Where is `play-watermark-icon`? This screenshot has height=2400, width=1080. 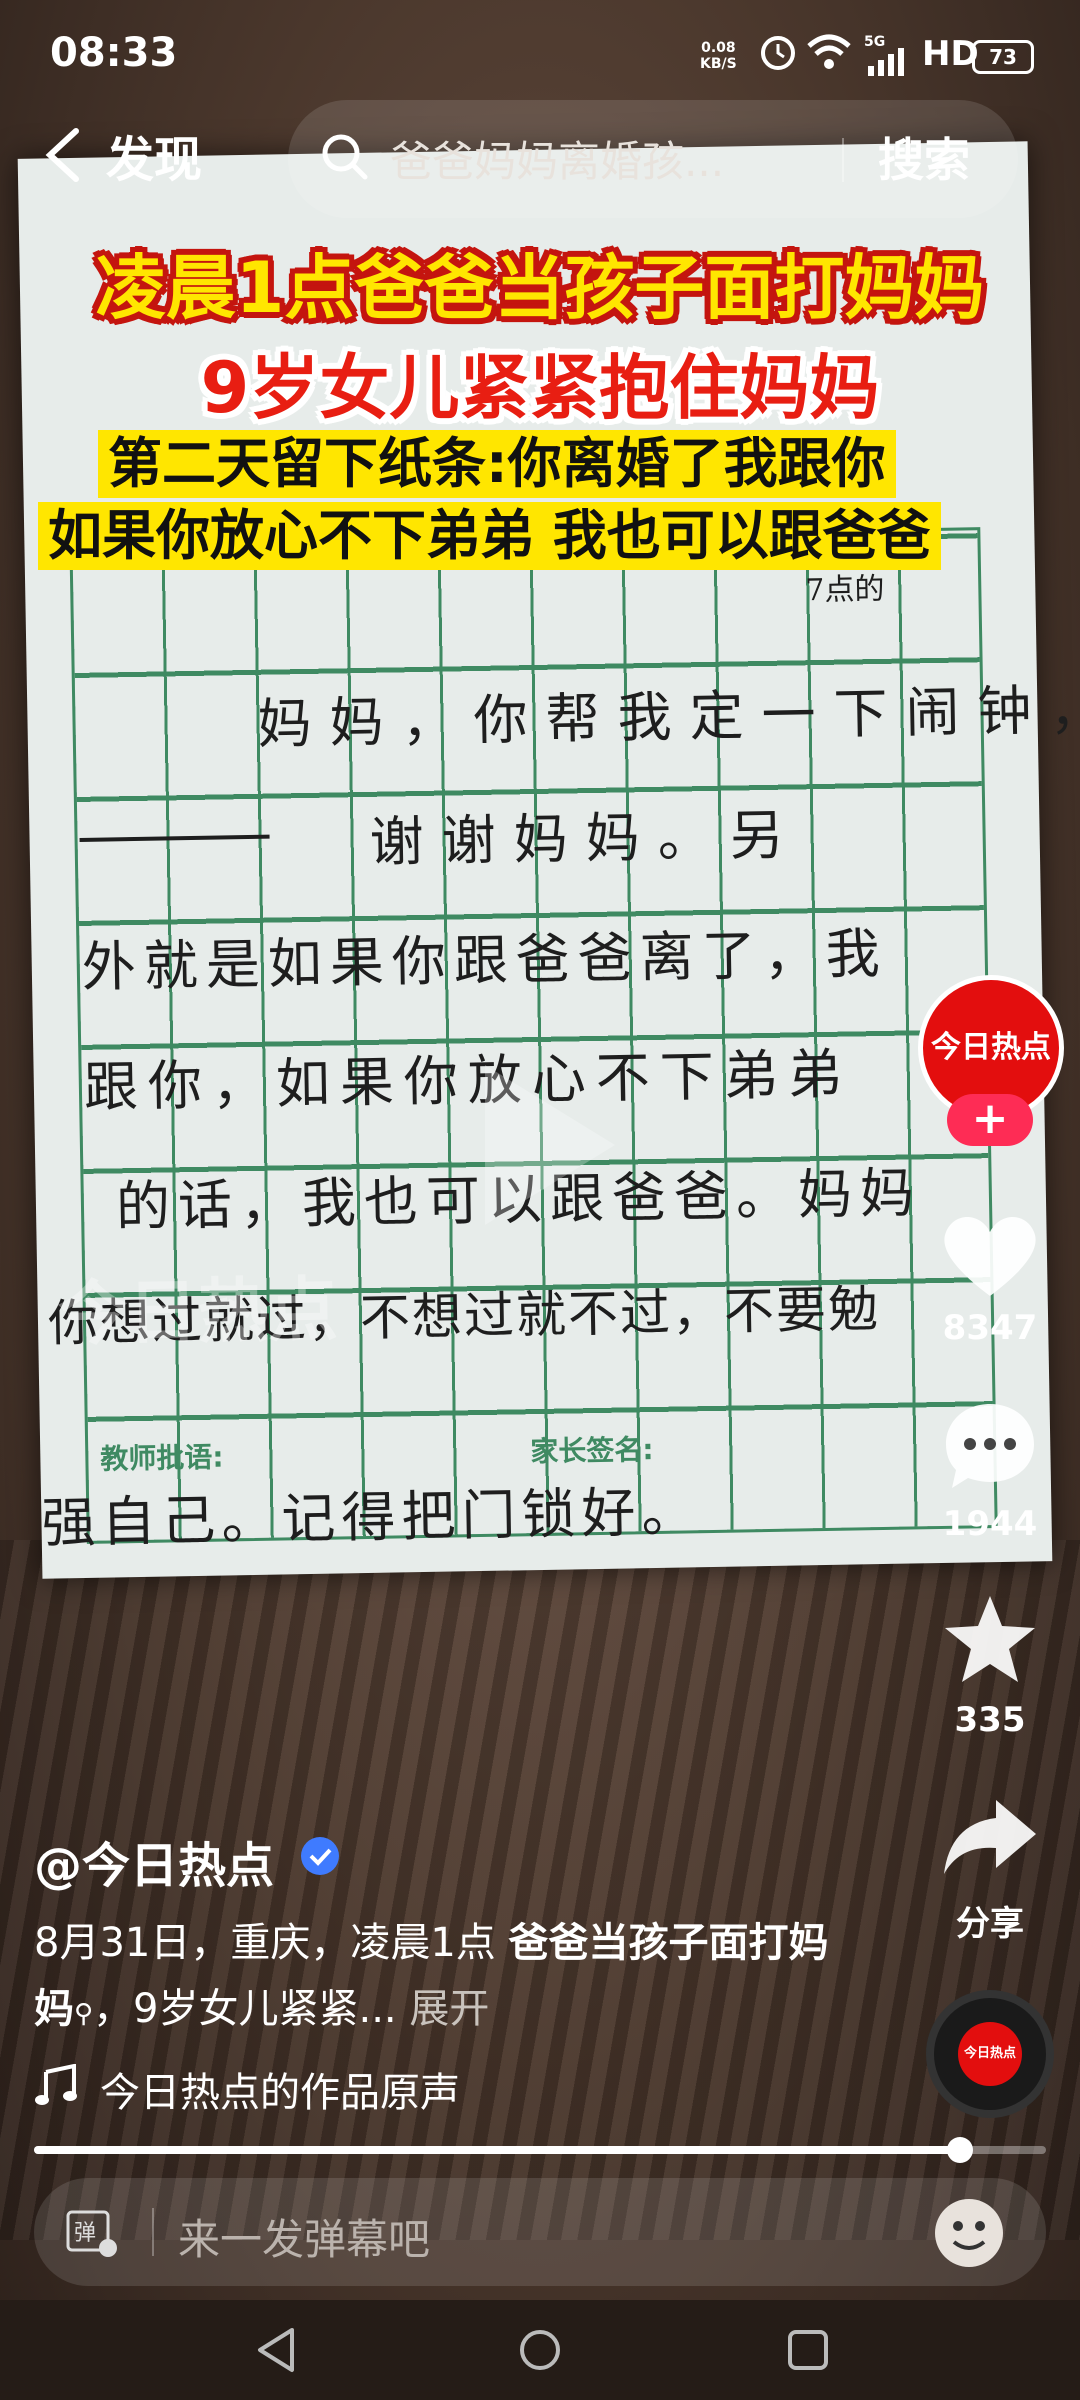 play-watermark-icon is located at coordinates (550, 1145).